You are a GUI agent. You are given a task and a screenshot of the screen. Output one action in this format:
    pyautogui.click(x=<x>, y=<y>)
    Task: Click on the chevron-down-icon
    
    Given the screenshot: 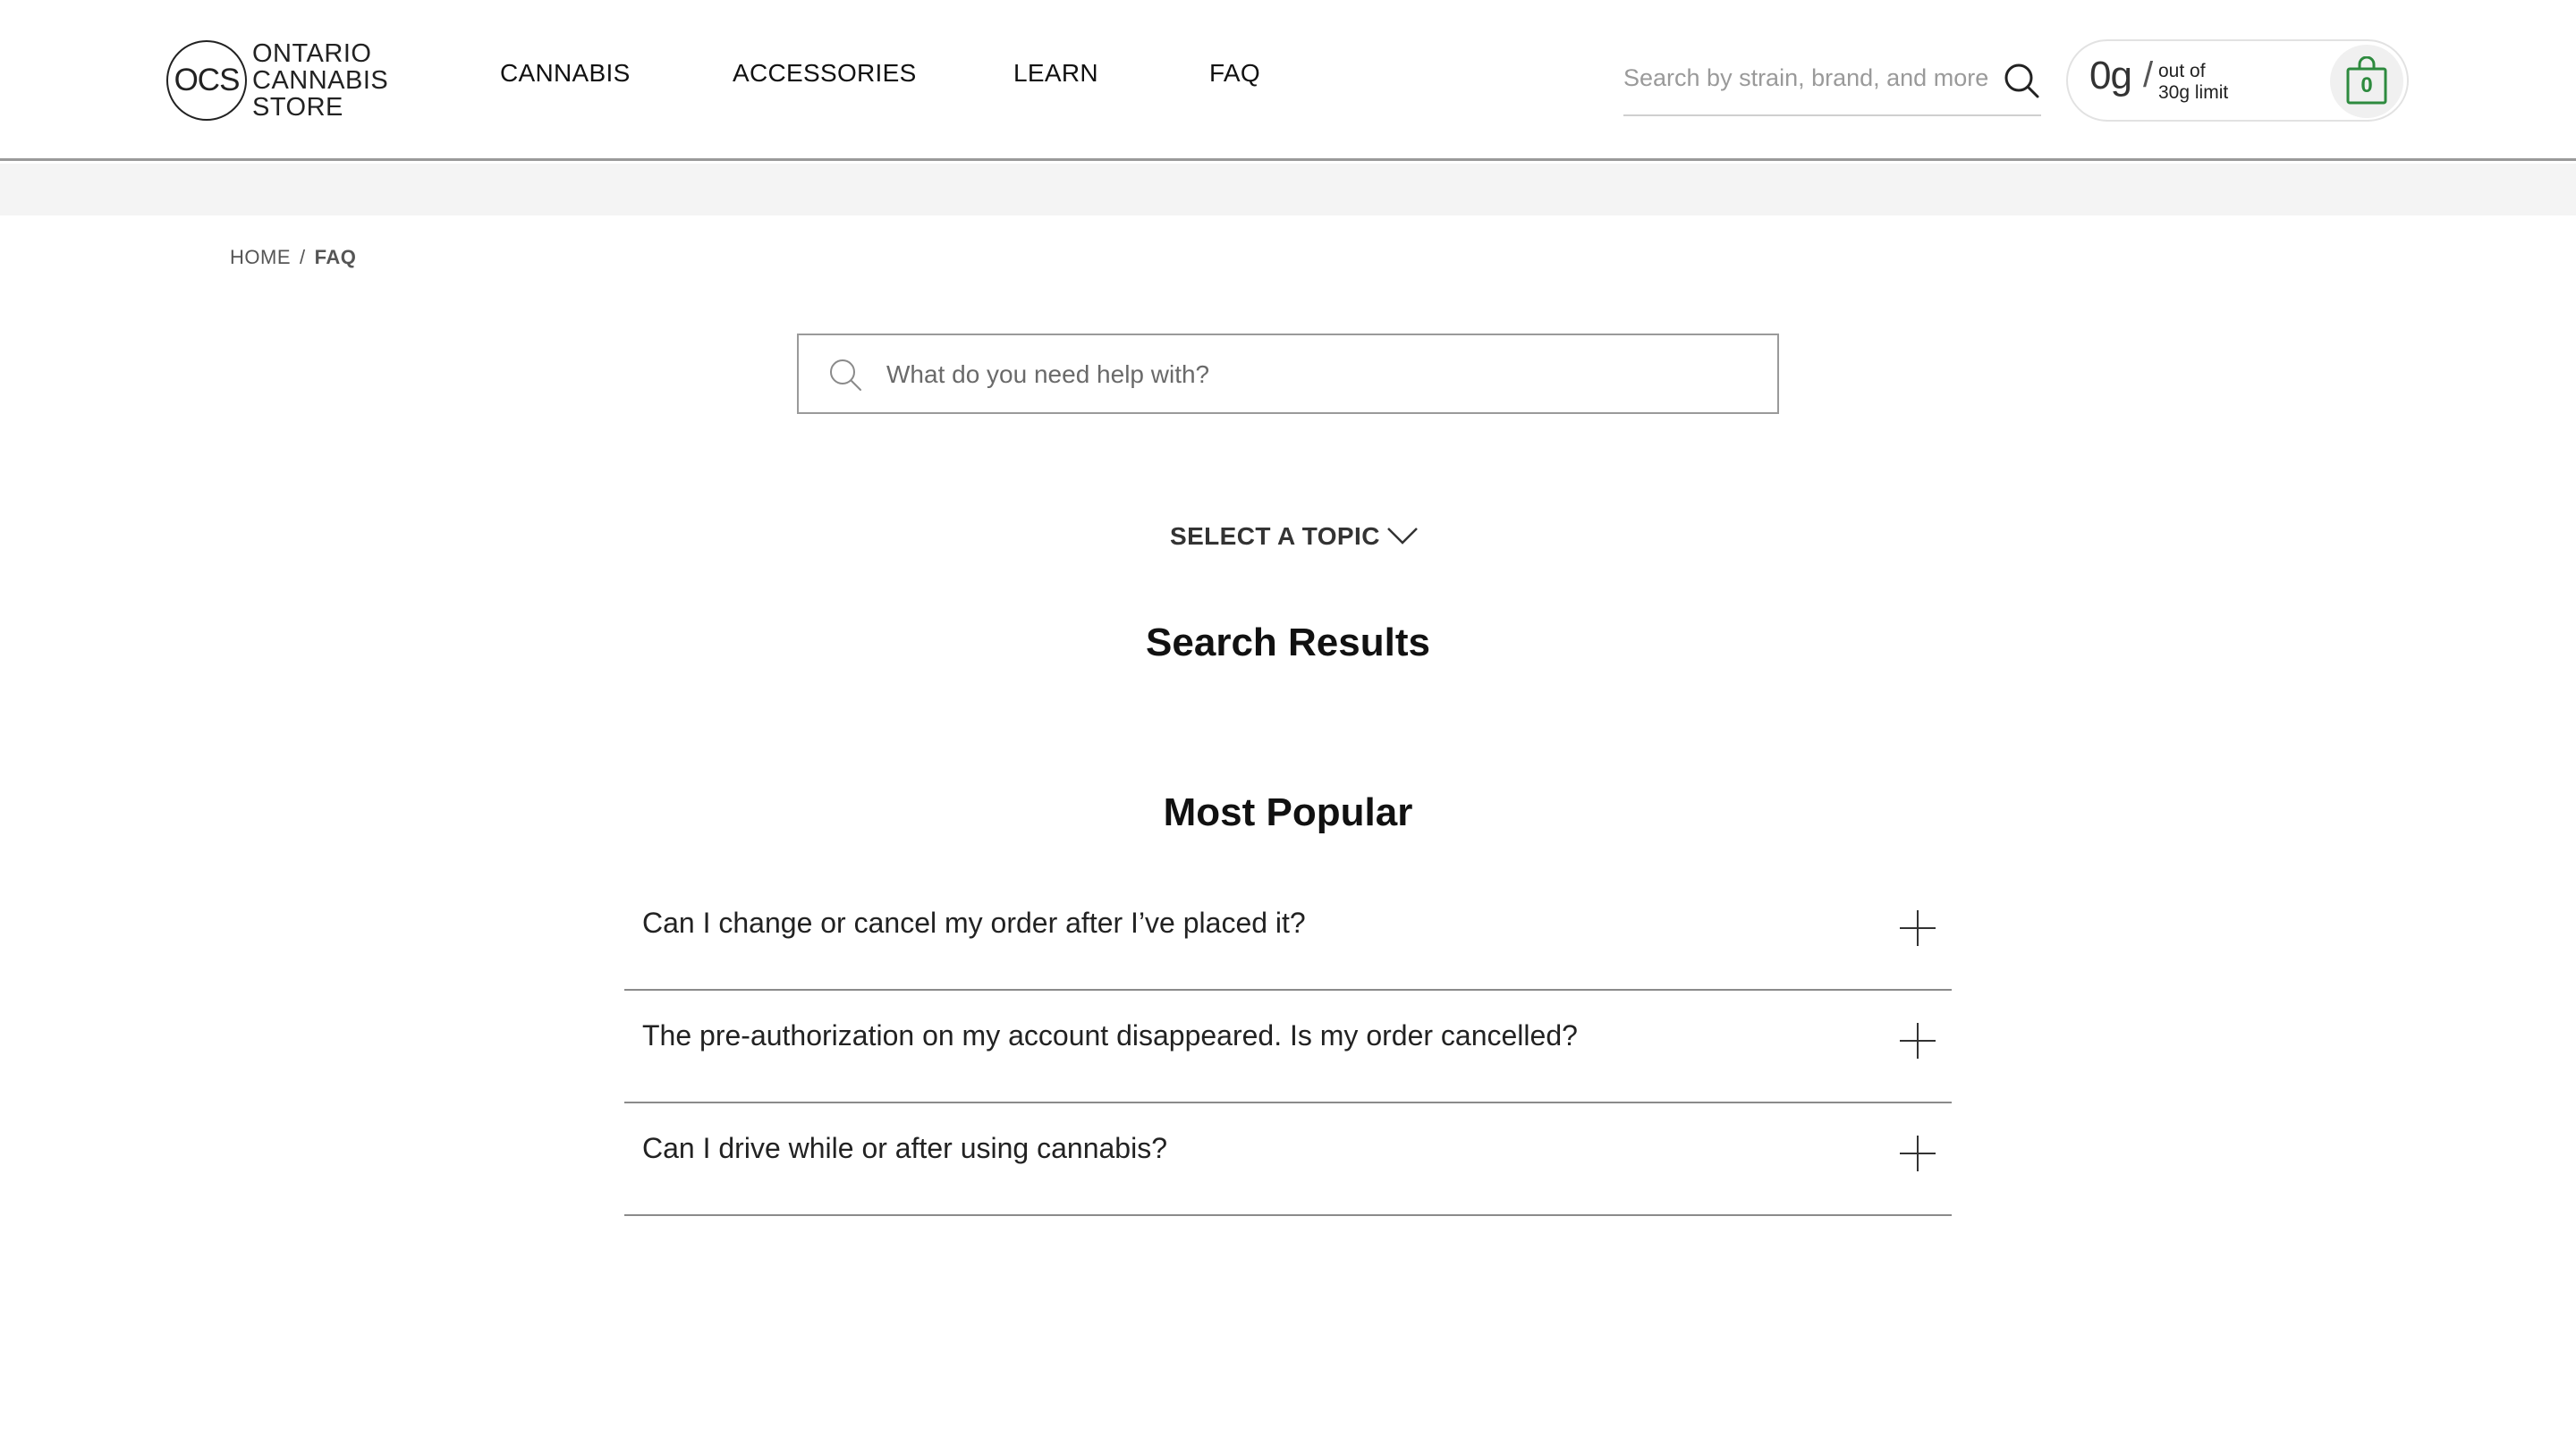 What is the action you would take?
    pyautogui.click(x=1402, y=536)
    